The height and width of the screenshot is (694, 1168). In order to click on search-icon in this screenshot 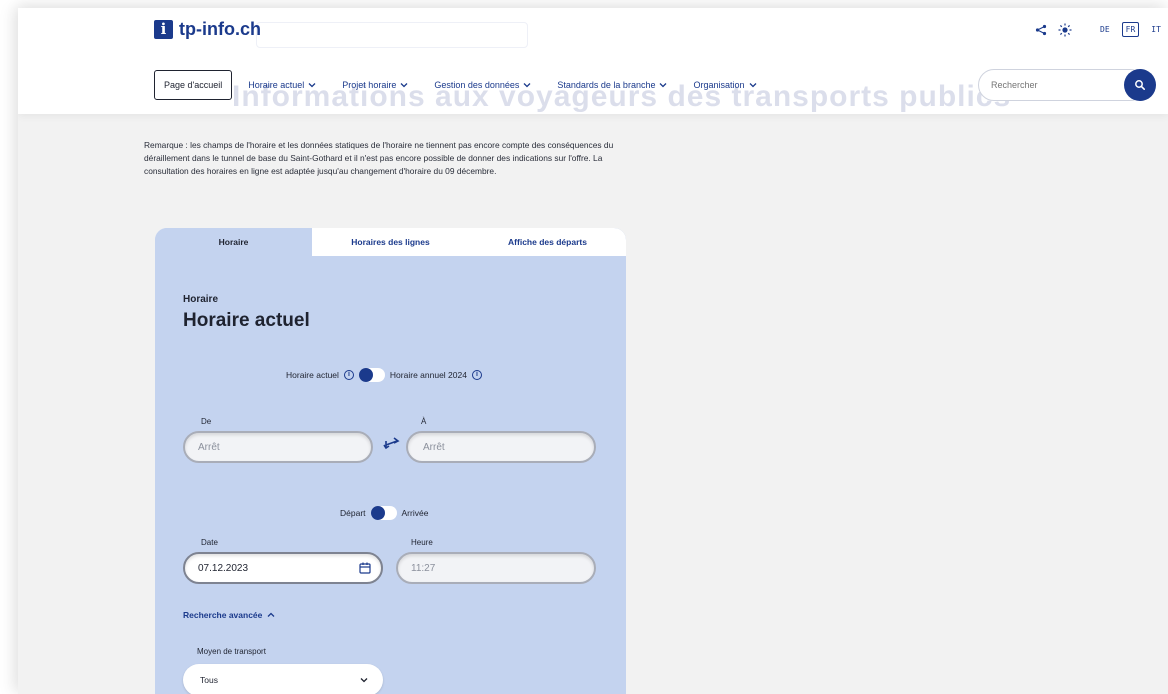, I will do `click(1140, 85)`.